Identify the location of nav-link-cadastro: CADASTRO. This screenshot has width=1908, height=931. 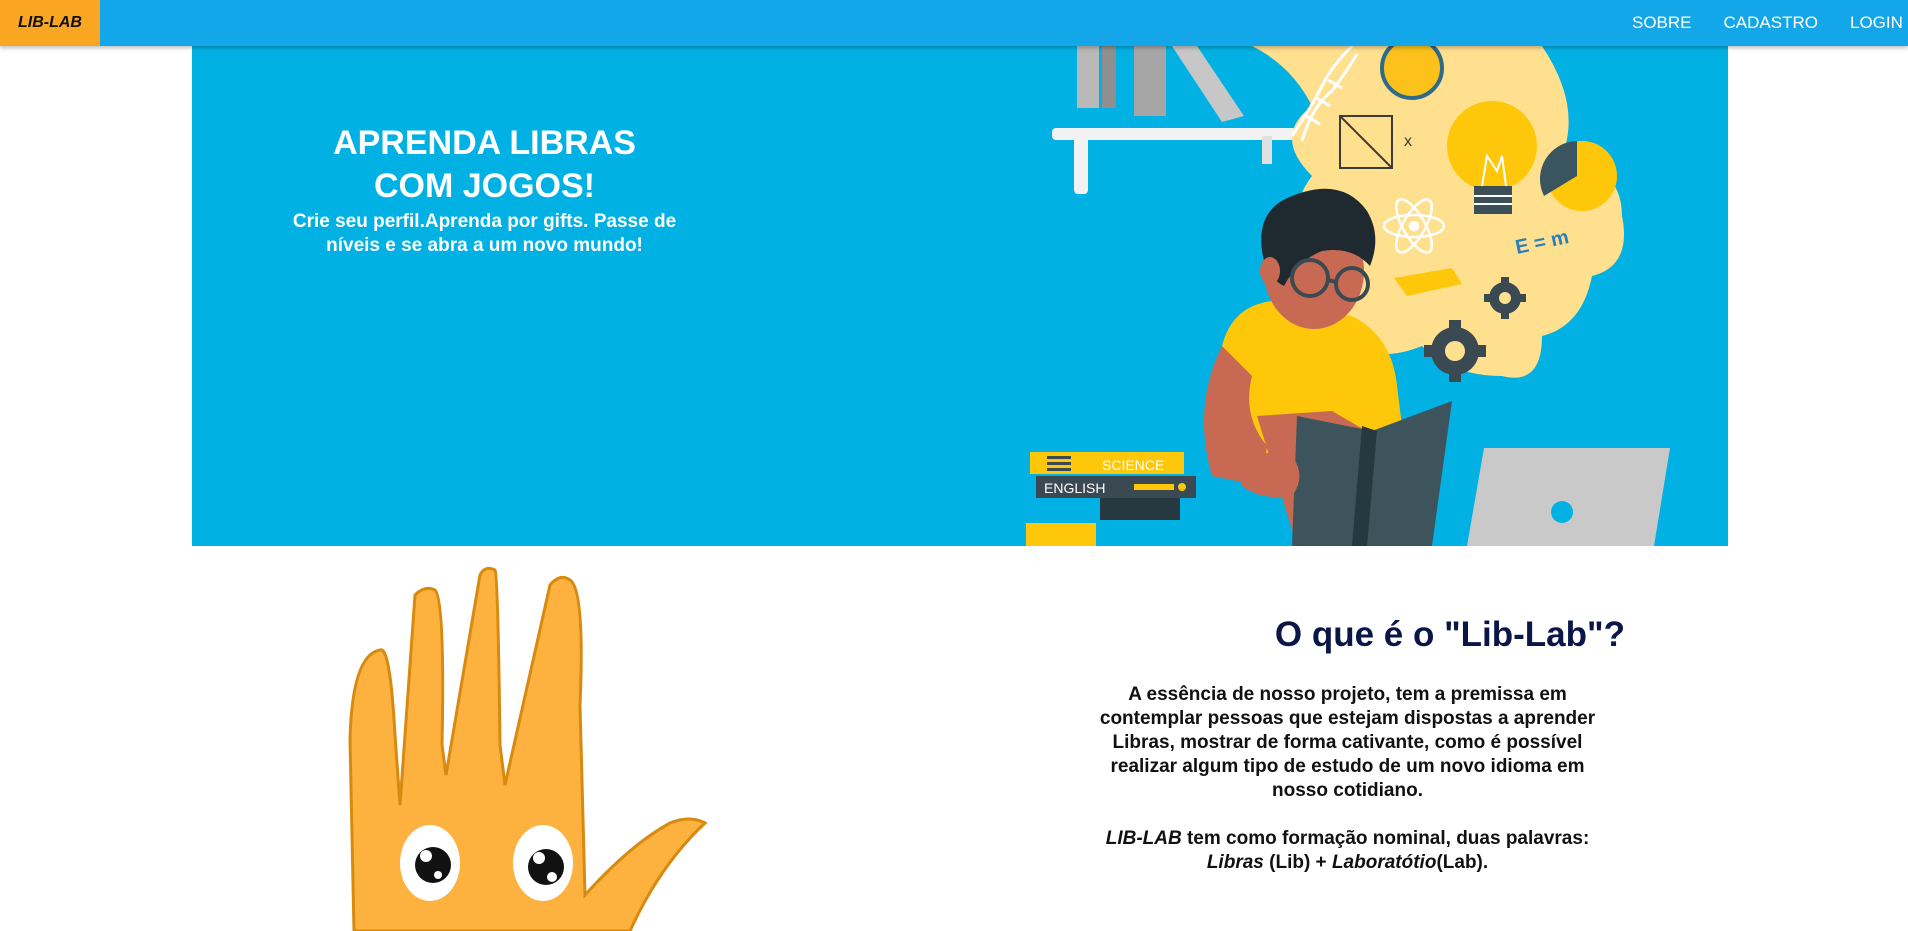
(1771, 23).